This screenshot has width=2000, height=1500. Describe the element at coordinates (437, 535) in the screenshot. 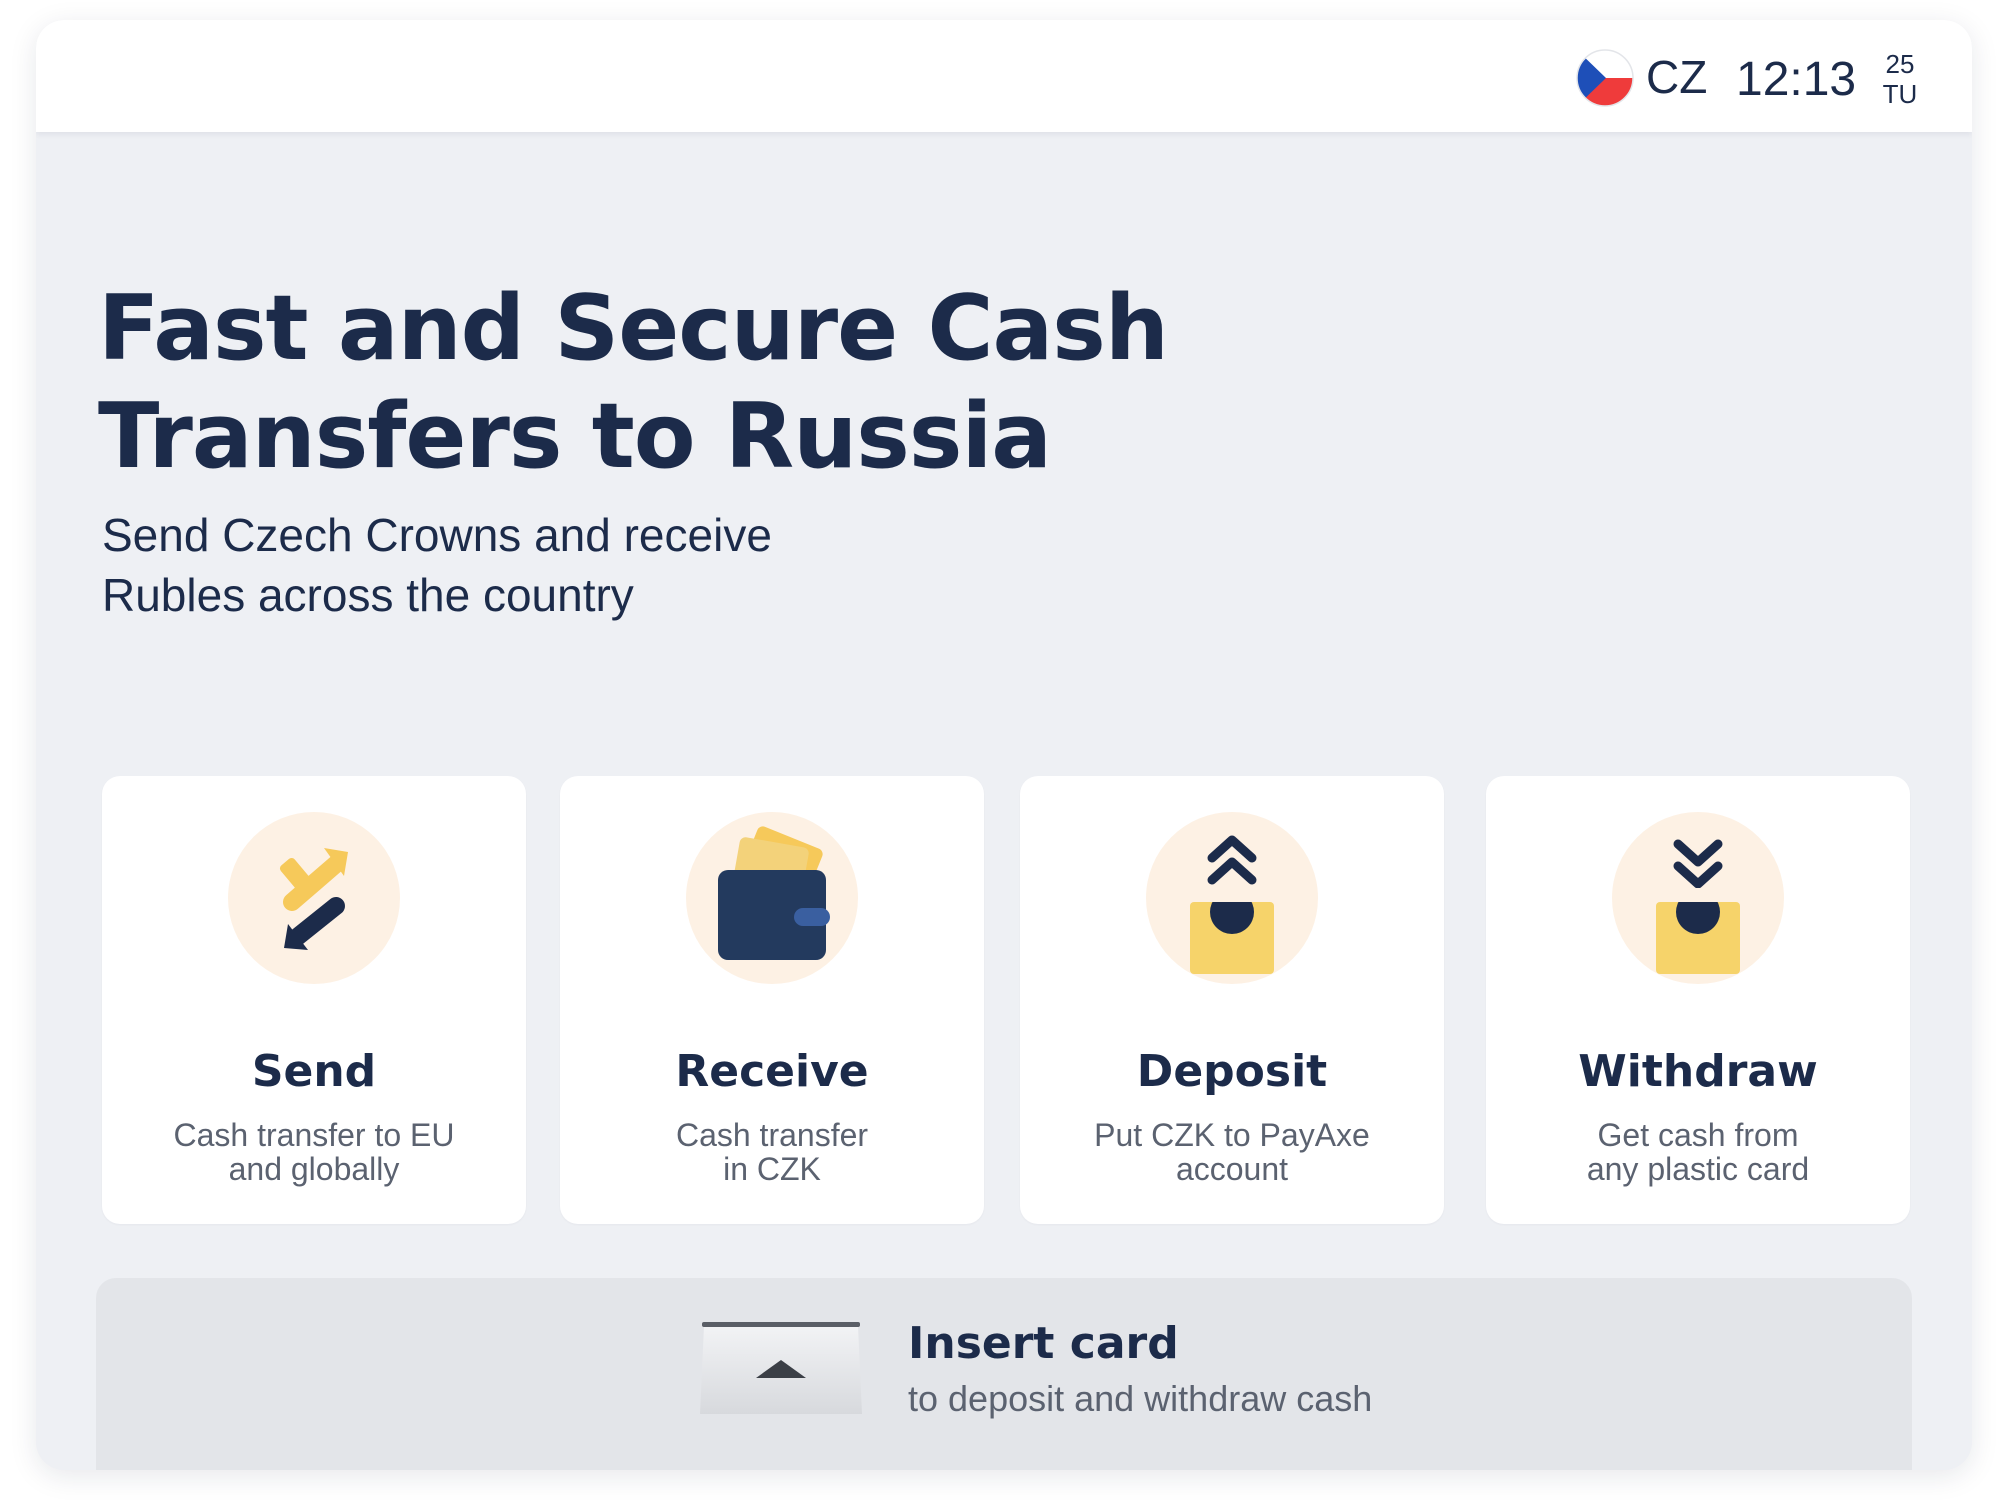

I see `hero-subtitle-line1: Send Czech Crowns and receive` at that location.